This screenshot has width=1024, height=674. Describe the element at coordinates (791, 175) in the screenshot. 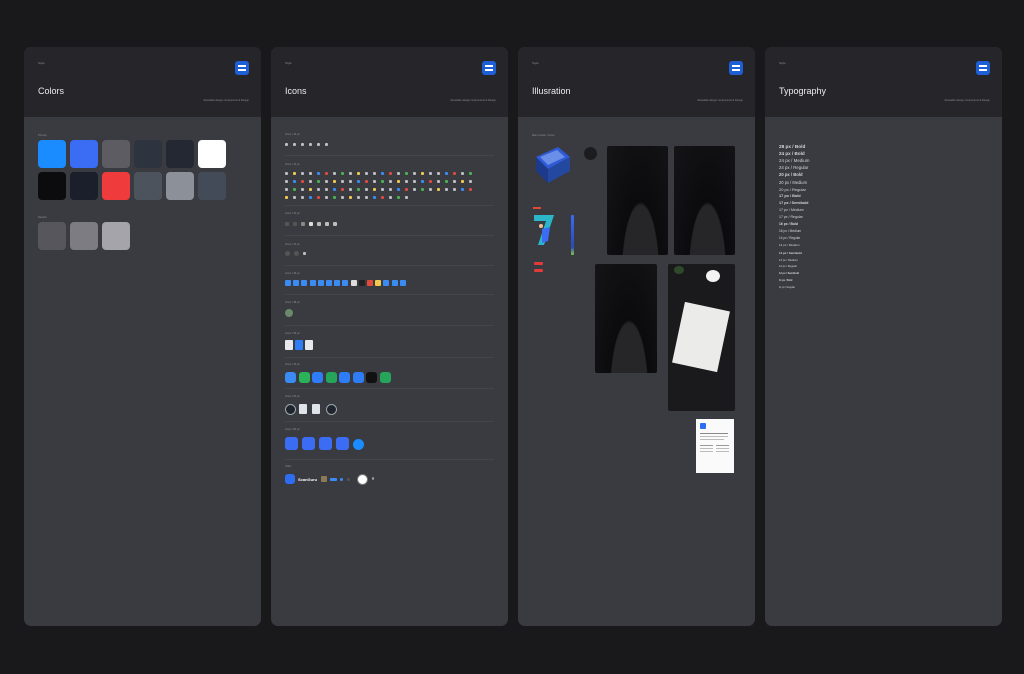

I see `type-style: 20 px / Bold` at that location.